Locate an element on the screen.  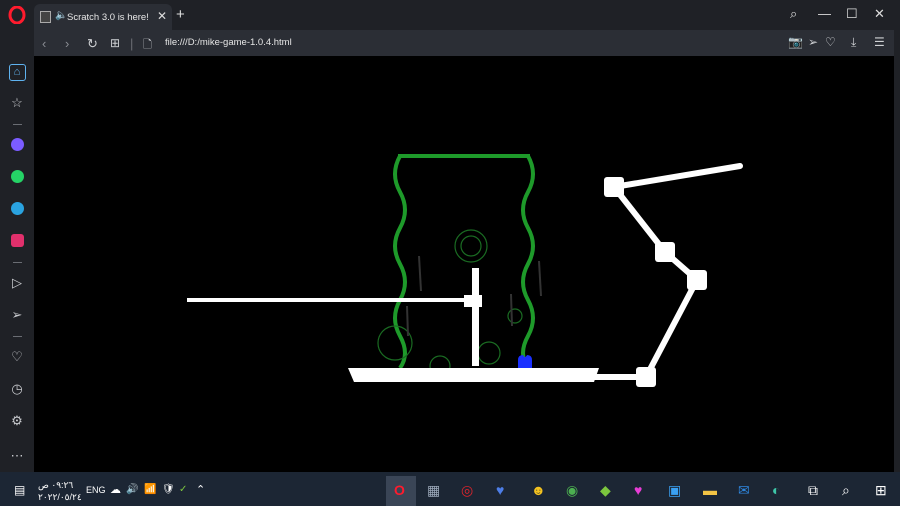
camera-icon: 📷 is located at coordinates (795, 42).